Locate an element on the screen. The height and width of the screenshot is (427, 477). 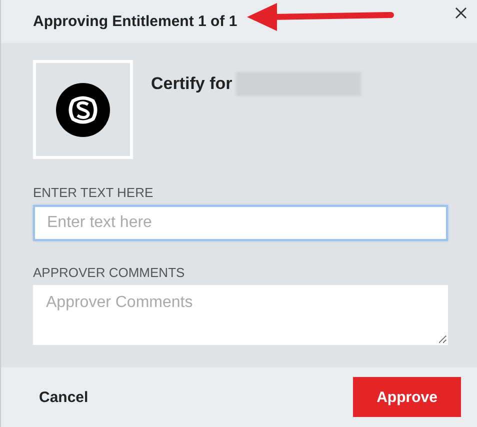
close-button is located at coordinates (461, 13).